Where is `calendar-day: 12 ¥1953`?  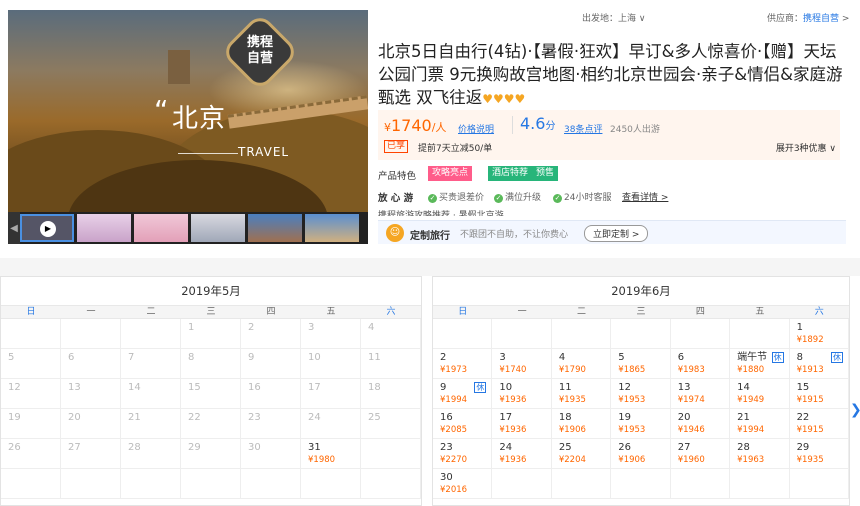
calendar-day: 12 ¥1953 is located at coordinates (641, 394).